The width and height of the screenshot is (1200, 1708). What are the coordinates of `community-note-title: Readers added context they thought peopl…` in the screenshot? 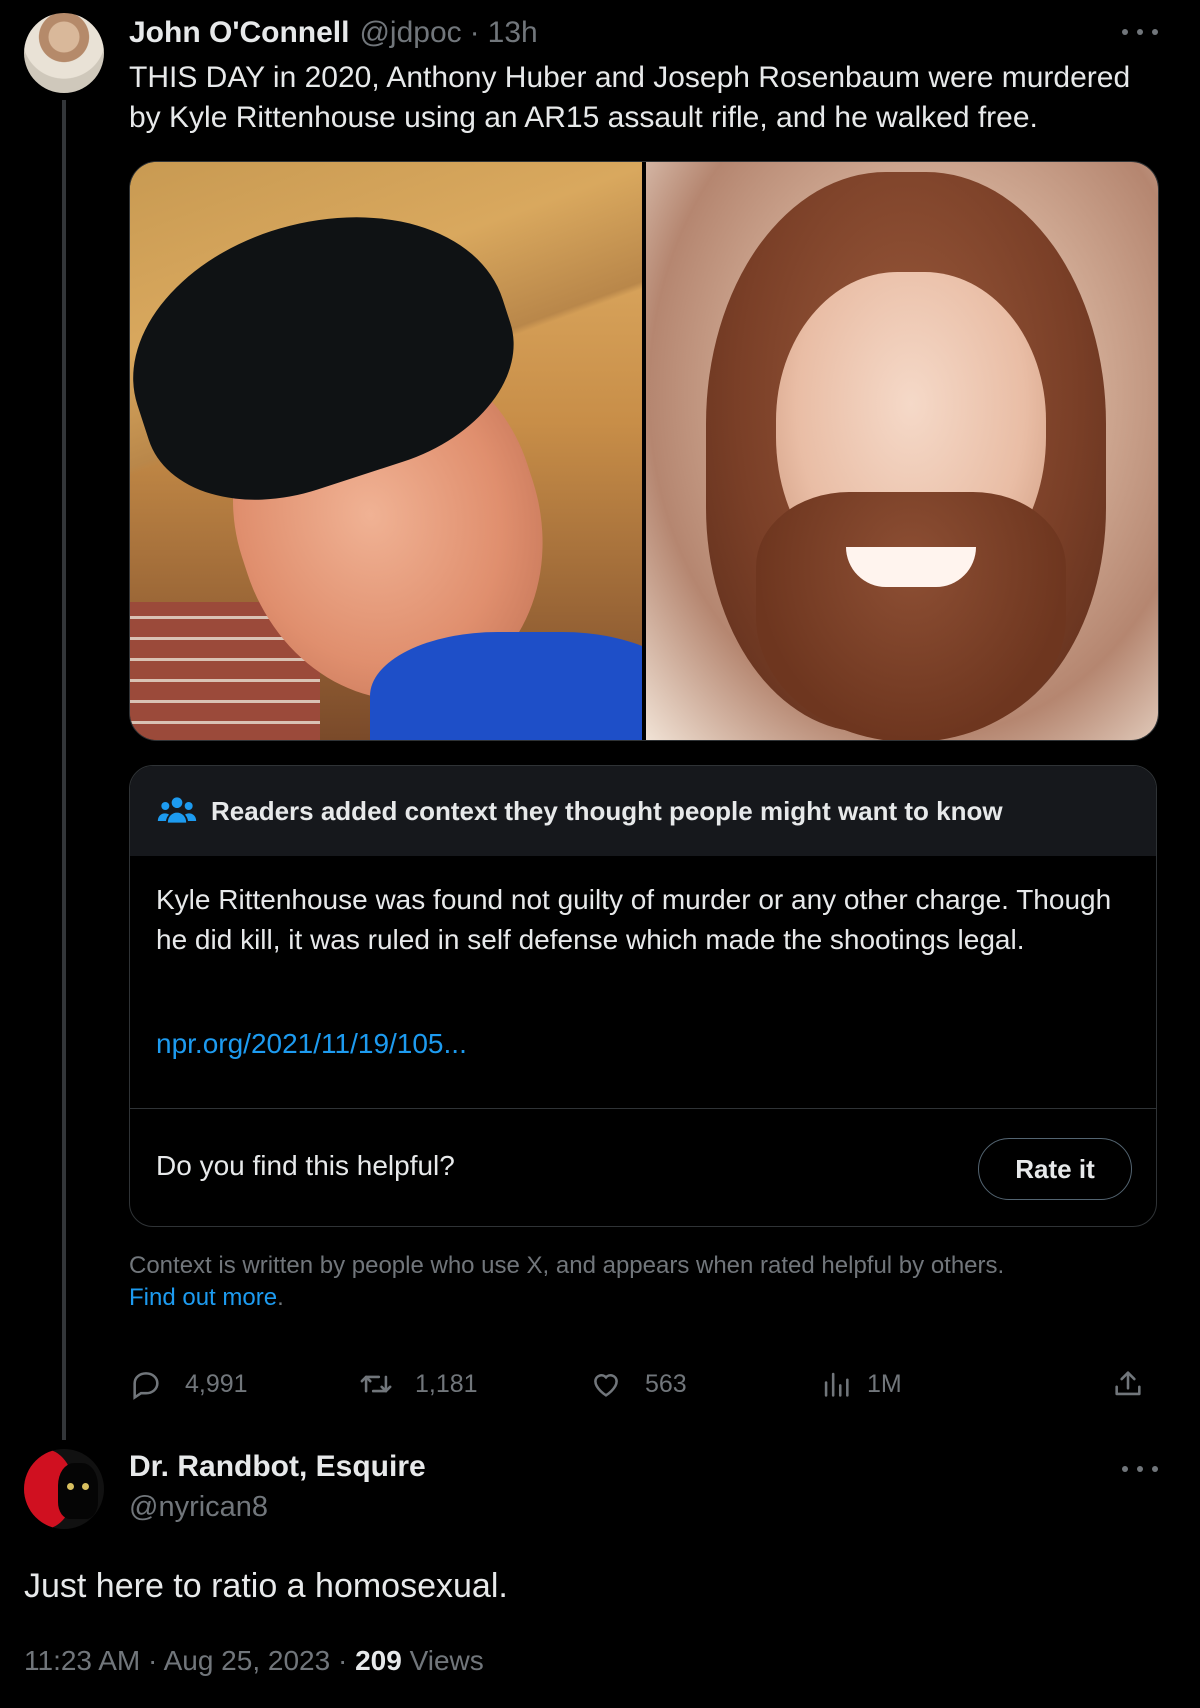 It's located at (607, 810).